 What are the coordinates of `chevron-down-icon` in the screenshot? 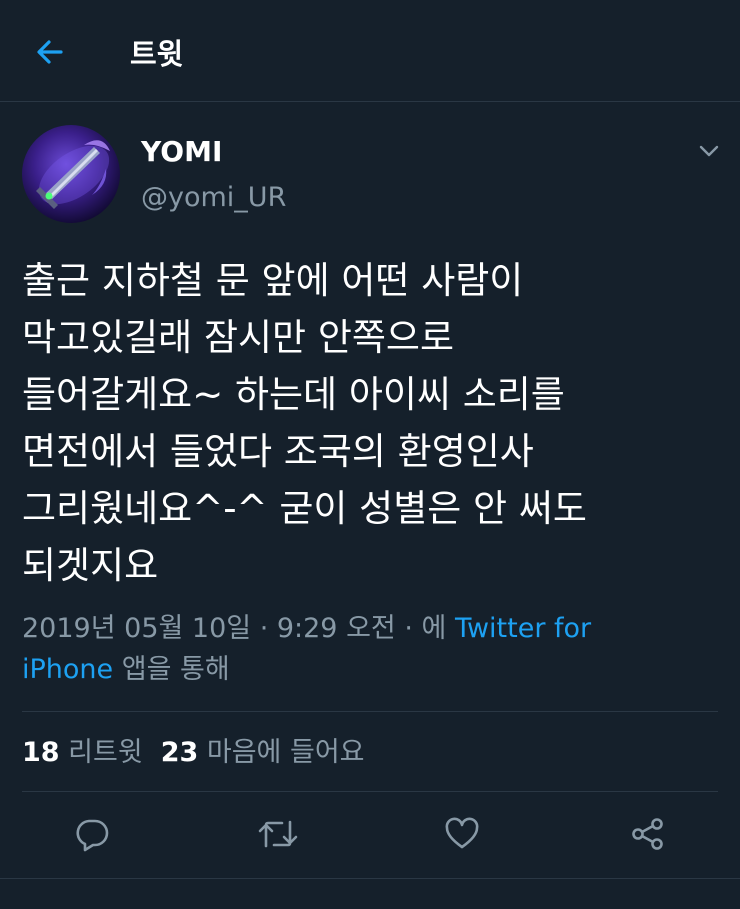 It's located at (709, 153).